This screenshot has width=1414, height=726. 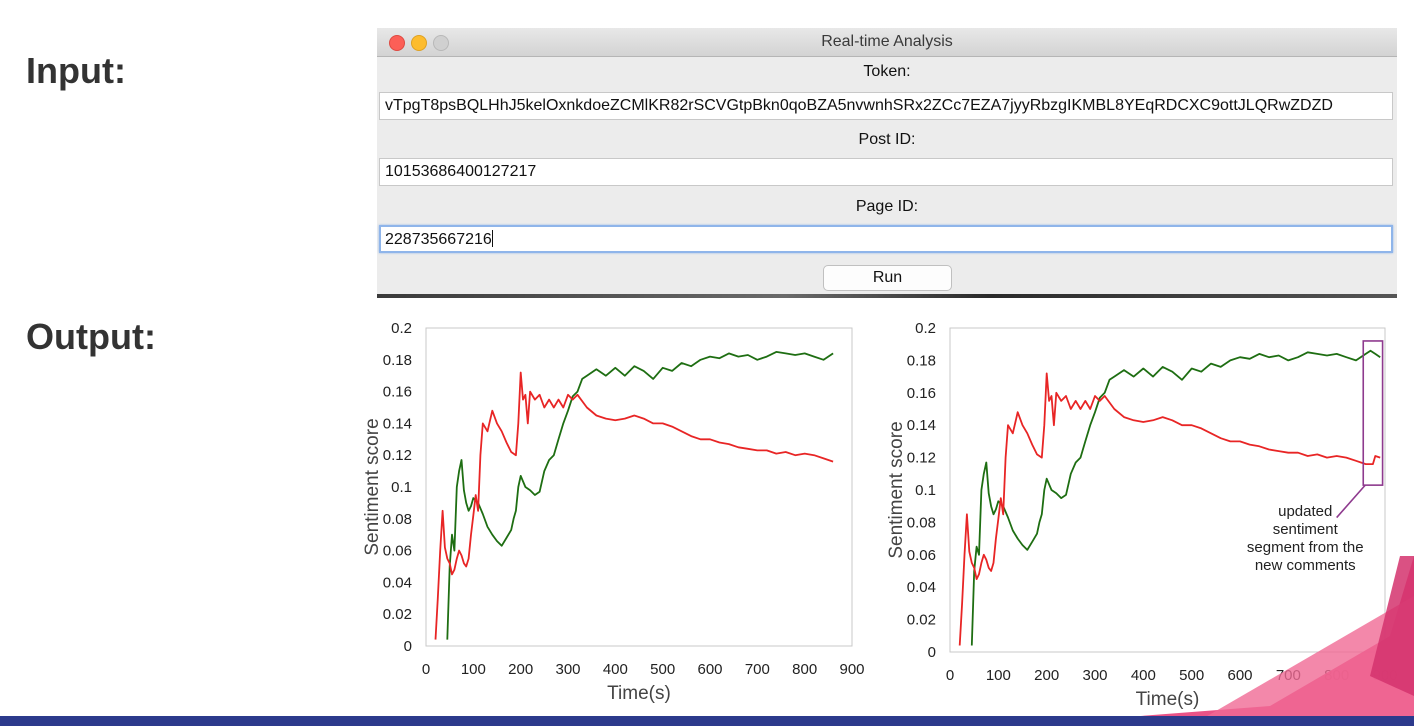 I want to click on page-id-label: Page ID:, so click(x=887, y=206).